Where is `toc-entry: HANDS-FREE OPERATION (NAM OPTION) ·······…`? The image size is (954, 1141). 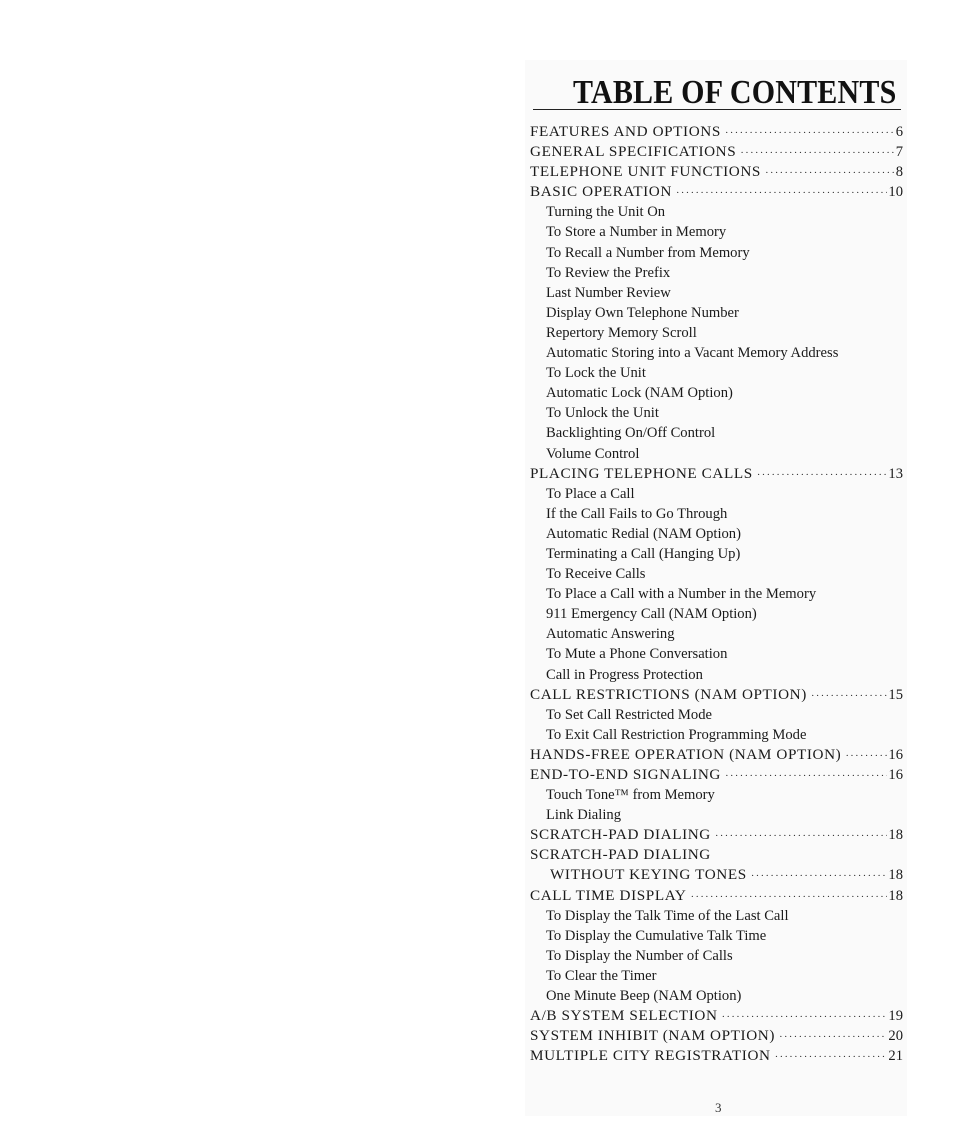 toc-entry: HANDS-FREE OPERATION (NAM OPTION) ·······… is located at coordinates (716, 755).